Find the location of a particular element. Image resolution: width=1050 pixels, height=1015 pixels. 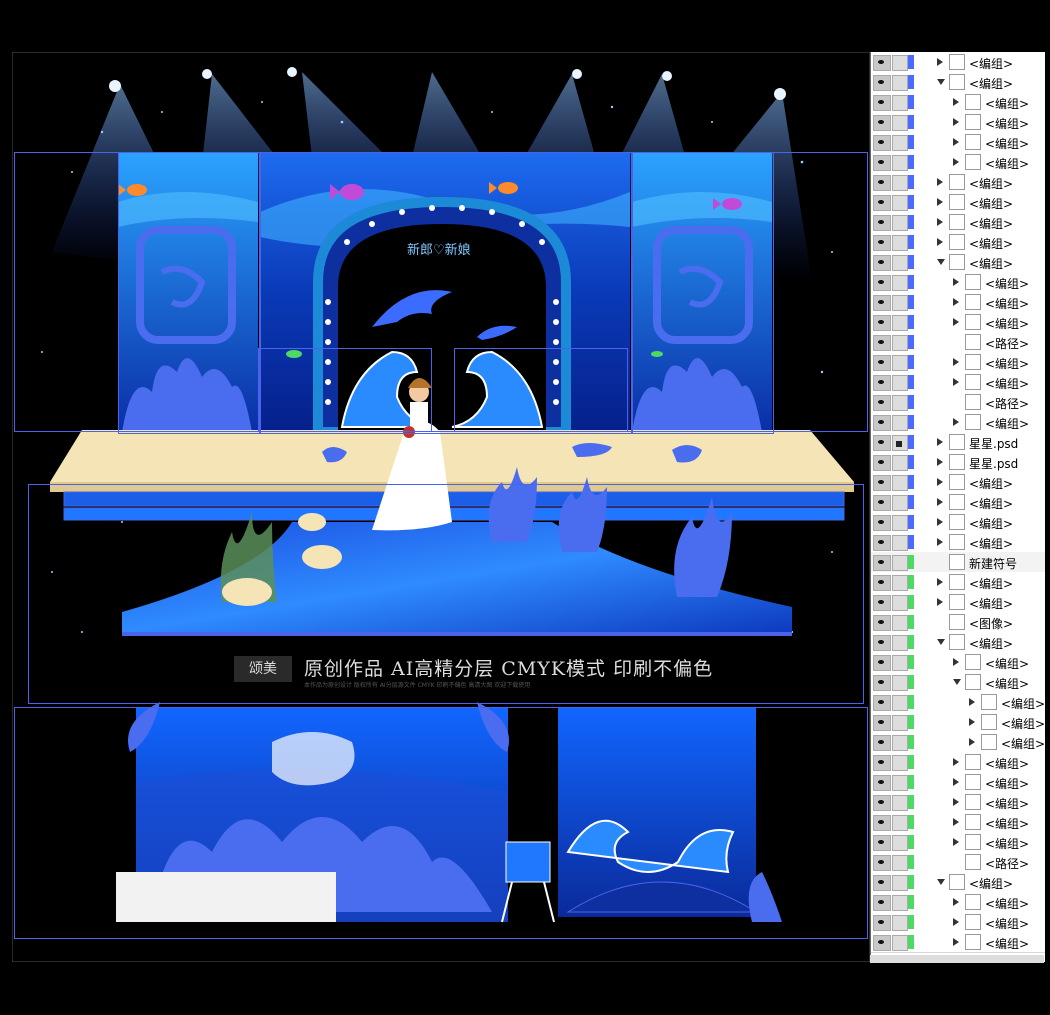

layer-row: 星星.psd is located at coordinates (958, 442).